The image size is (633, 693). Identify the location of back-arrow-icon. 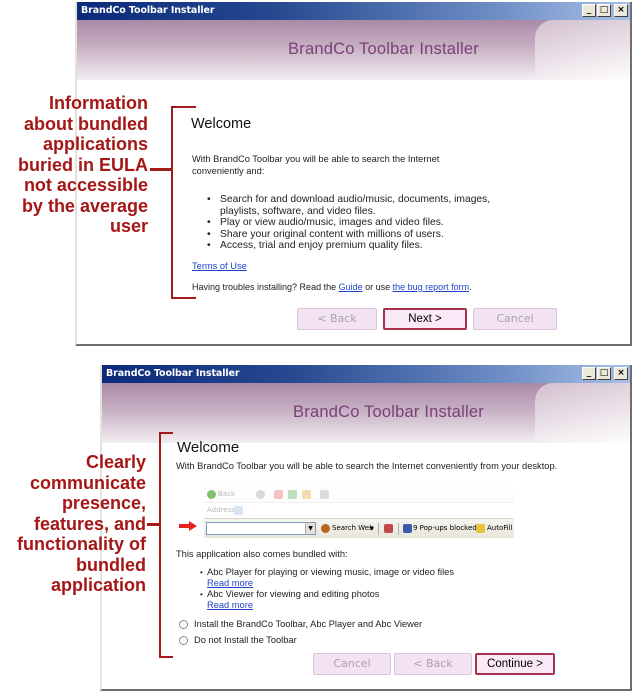
(211, 494).